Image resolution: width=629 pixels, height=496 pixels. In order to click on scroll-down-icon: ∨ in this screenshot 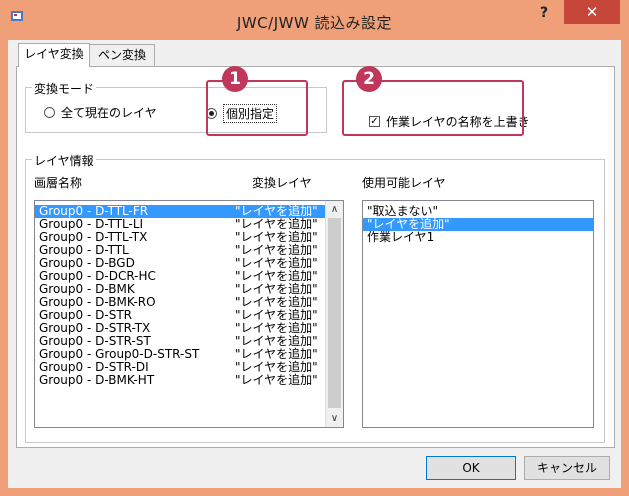, I will do `click(334, 418)`.